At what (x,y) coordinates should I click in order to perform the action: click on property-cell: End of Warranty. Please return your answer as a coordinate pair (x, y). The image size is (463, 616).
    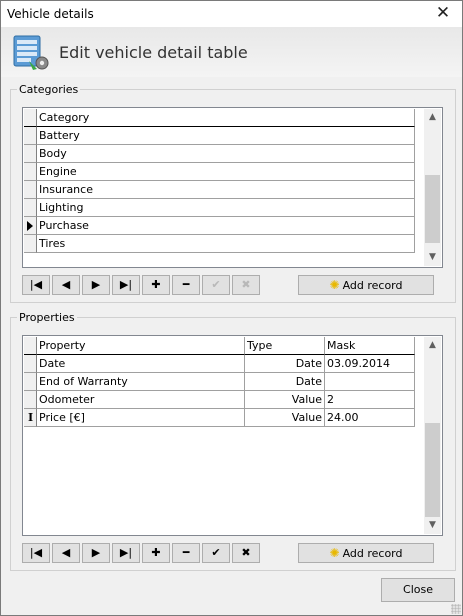
    Looking at the image, I should click on (141, 382).